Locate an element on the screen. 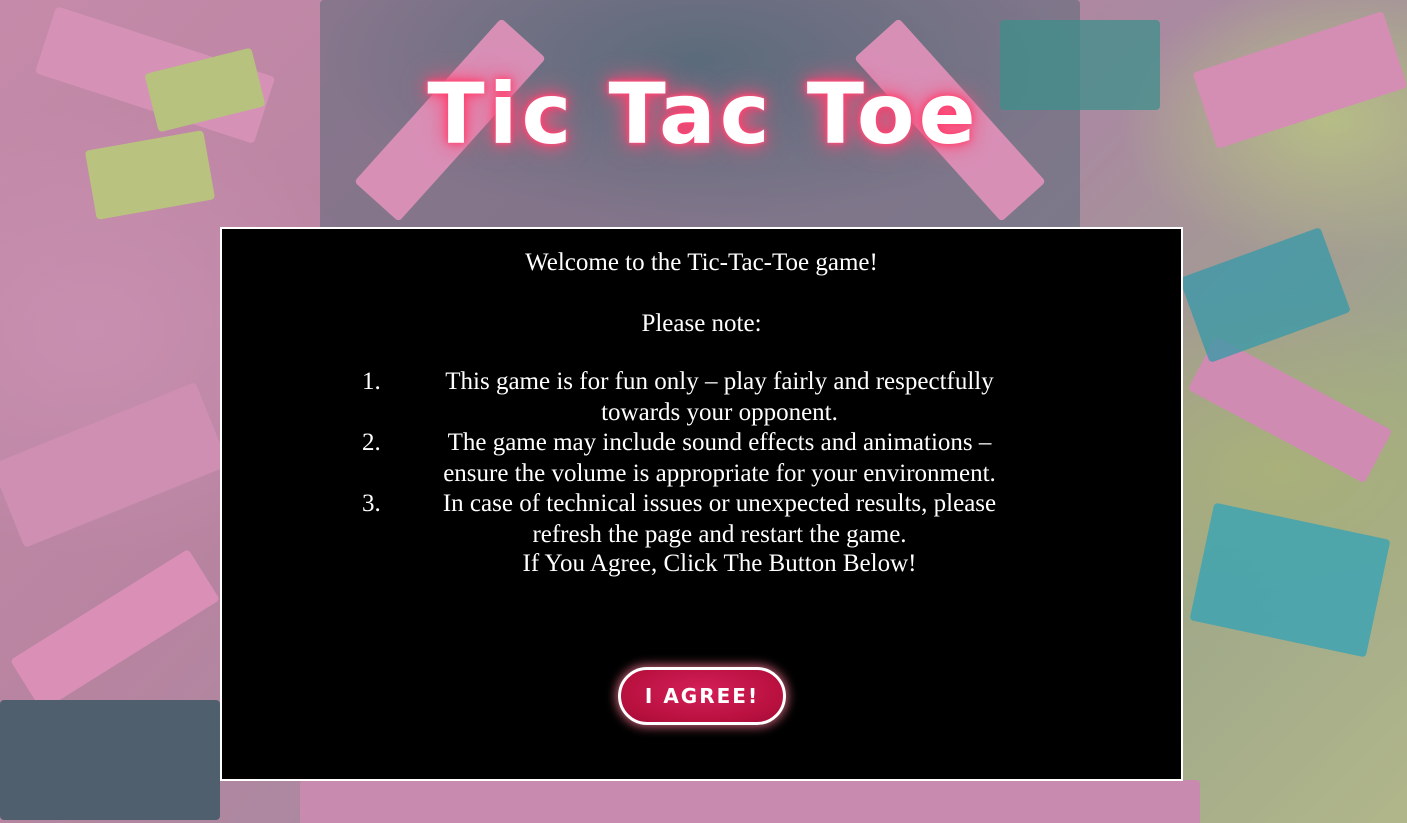 The width and height of the screenshot is (1407, 823). rule-number: 3. is located at coordinates (371, 503).